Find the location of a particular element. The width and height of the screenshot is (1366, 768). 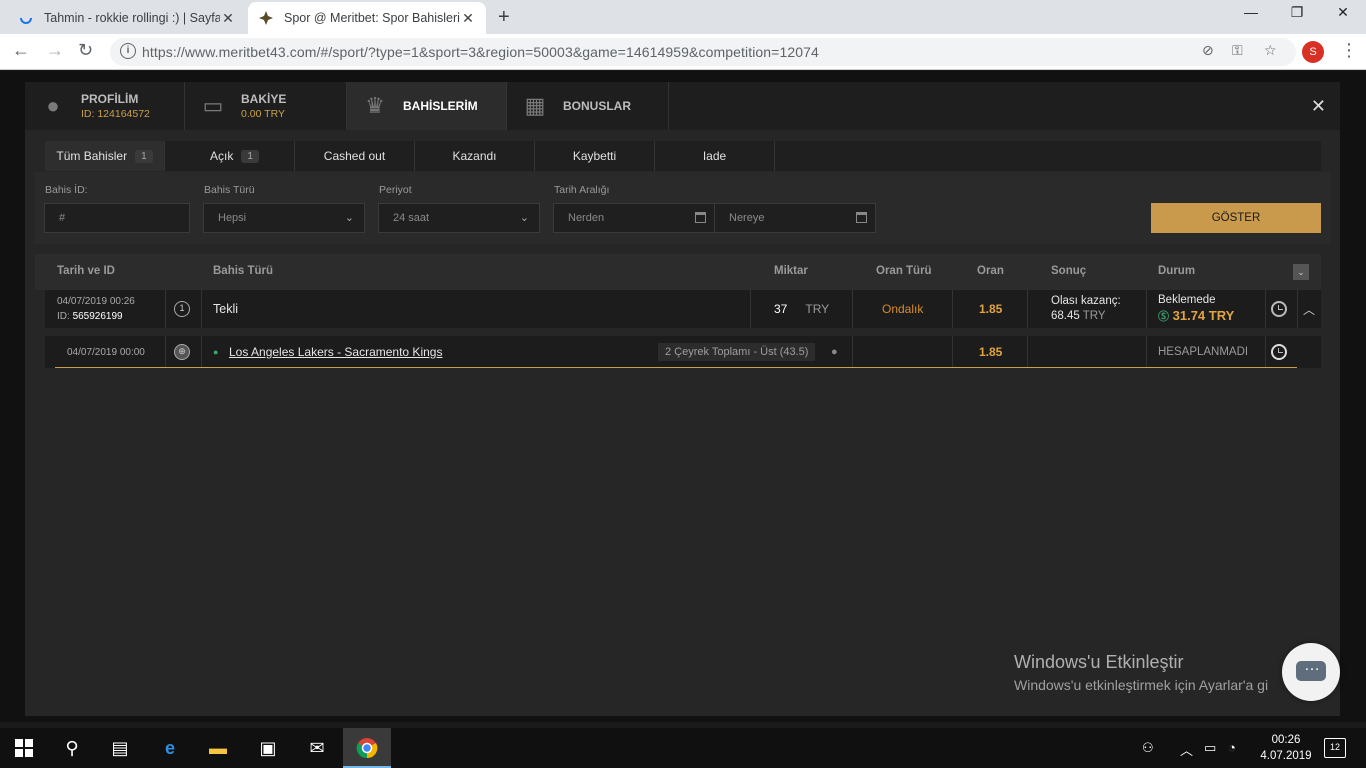

profile-avatar: S is located at coordinates (1313, 52).